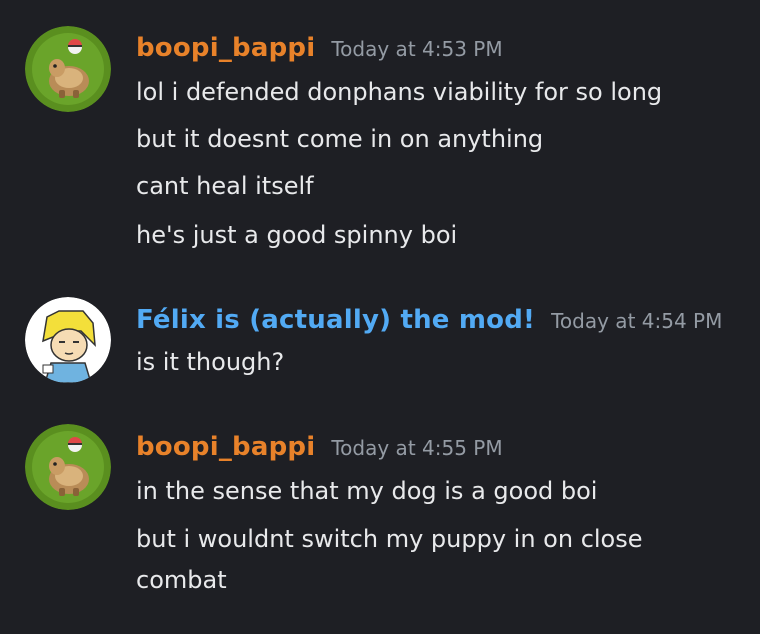  What do you see at coordinates (210, 362) in the screenshot?
I see `message-text: is it though?` at bounding box center [210, 362].